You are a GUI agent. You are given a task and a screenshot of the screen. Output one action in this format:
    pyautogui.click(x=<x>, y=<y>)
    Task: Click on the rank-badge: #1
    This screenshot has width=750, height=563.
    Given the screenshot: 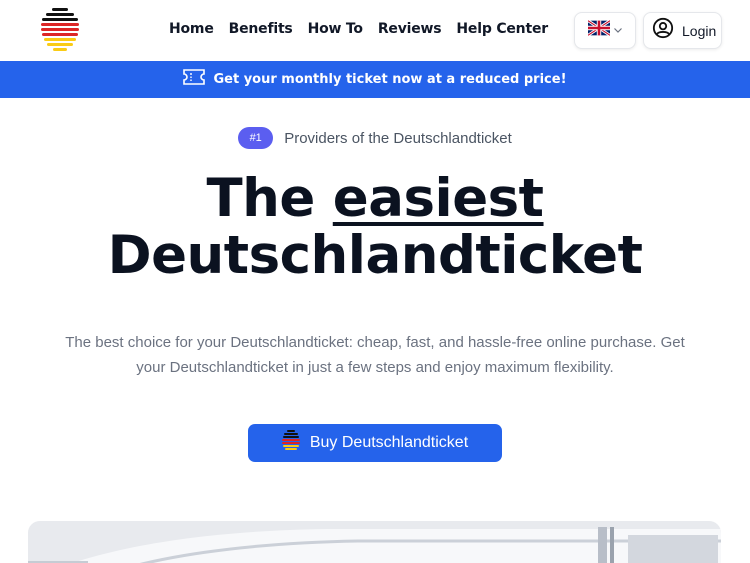 What is the action you would take?
    pyautogui.click(x=256, y=138)
    